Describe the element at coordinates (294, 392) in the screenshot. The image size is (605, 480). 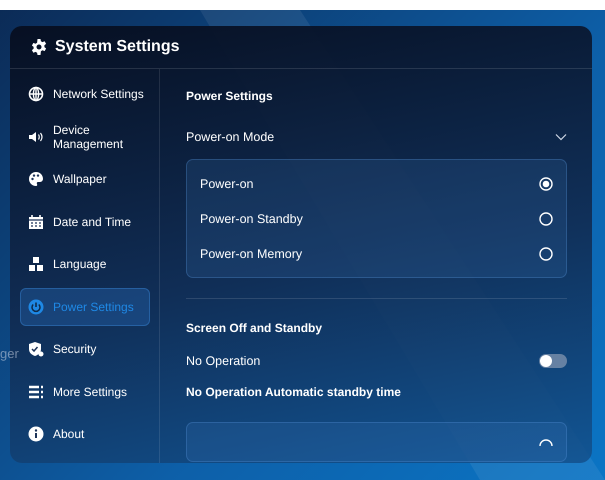
I see `section-title: No Operation Automatic standby time` at that location.